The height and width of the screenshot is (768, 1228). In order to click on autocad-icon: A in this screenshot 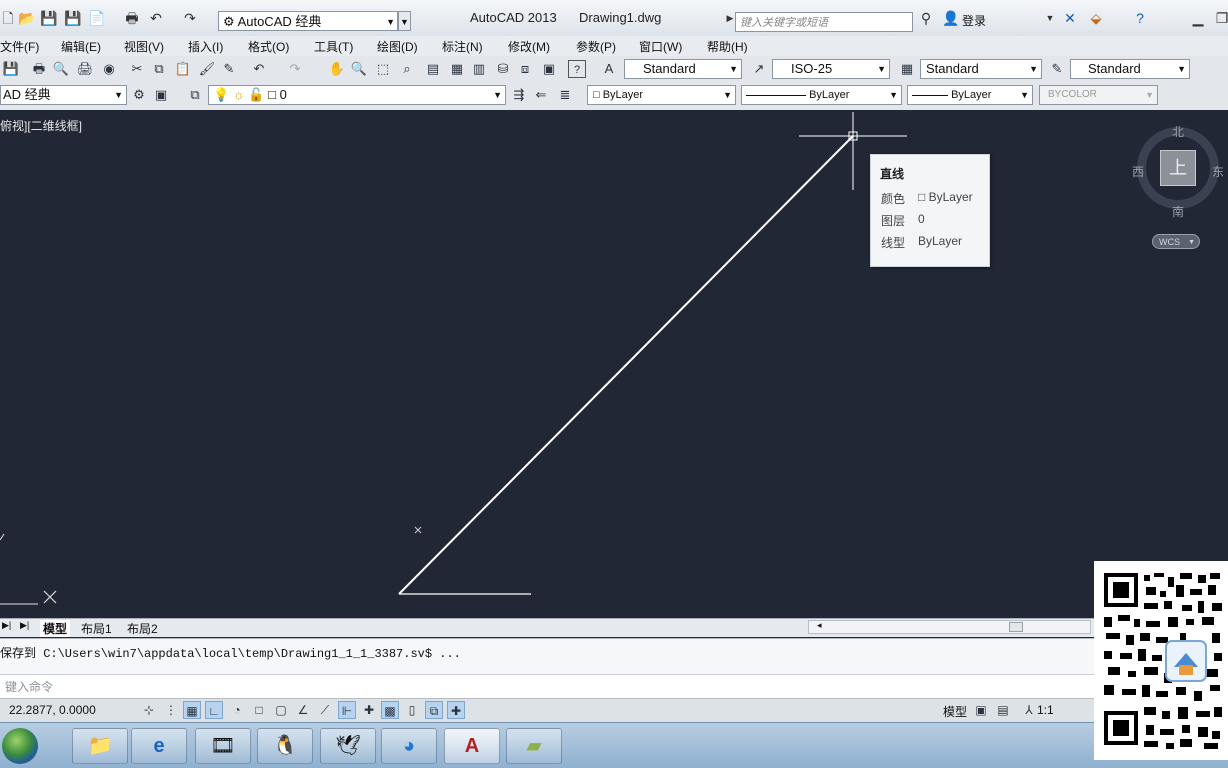, I will do `click(472, 746)`.